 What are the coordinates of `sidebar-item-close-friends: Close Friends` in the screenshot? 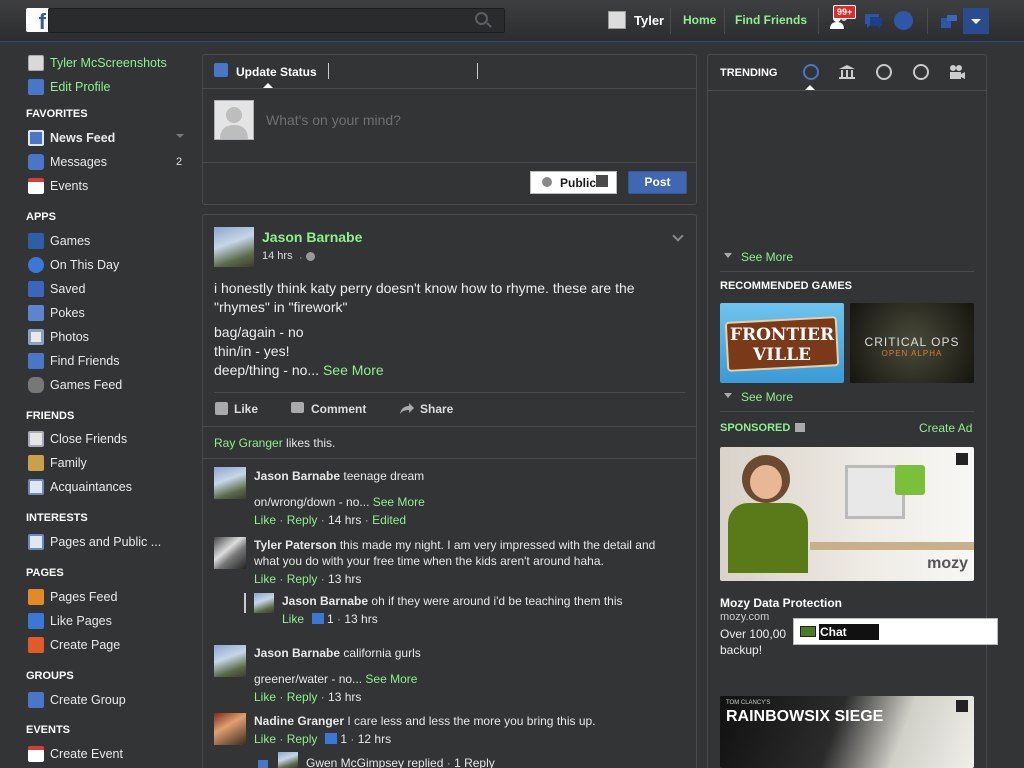 It's located at (77, 439).